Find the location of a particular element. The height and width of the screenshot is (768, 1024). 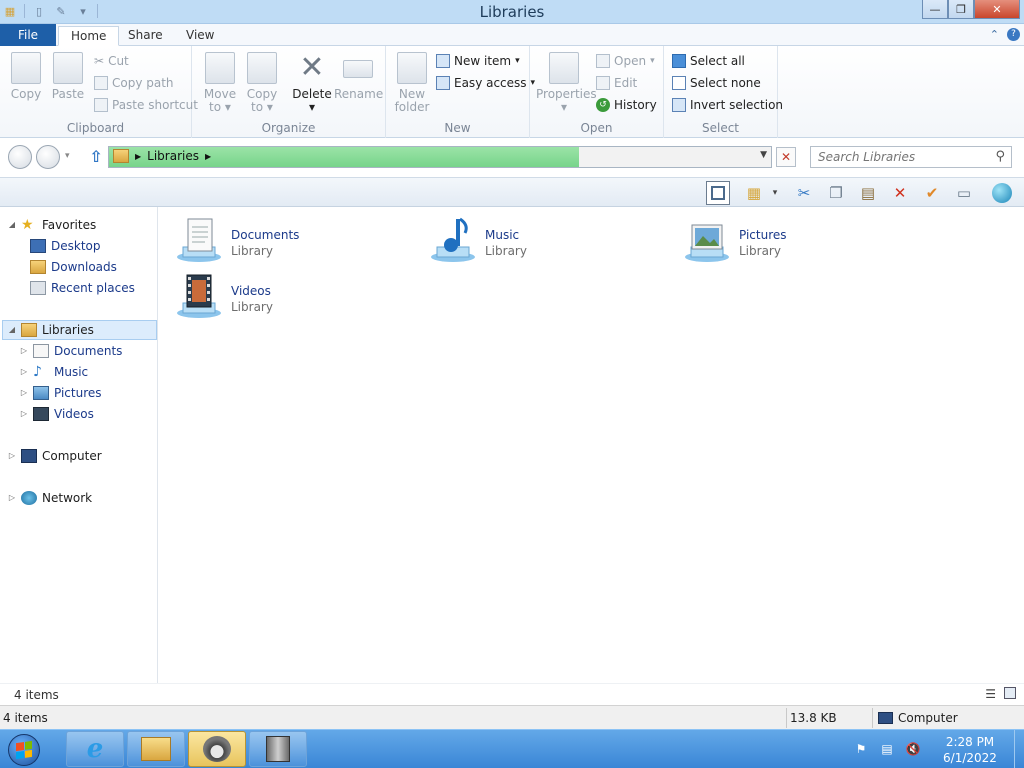

libraries-icon is located at coordinates (29, 330).